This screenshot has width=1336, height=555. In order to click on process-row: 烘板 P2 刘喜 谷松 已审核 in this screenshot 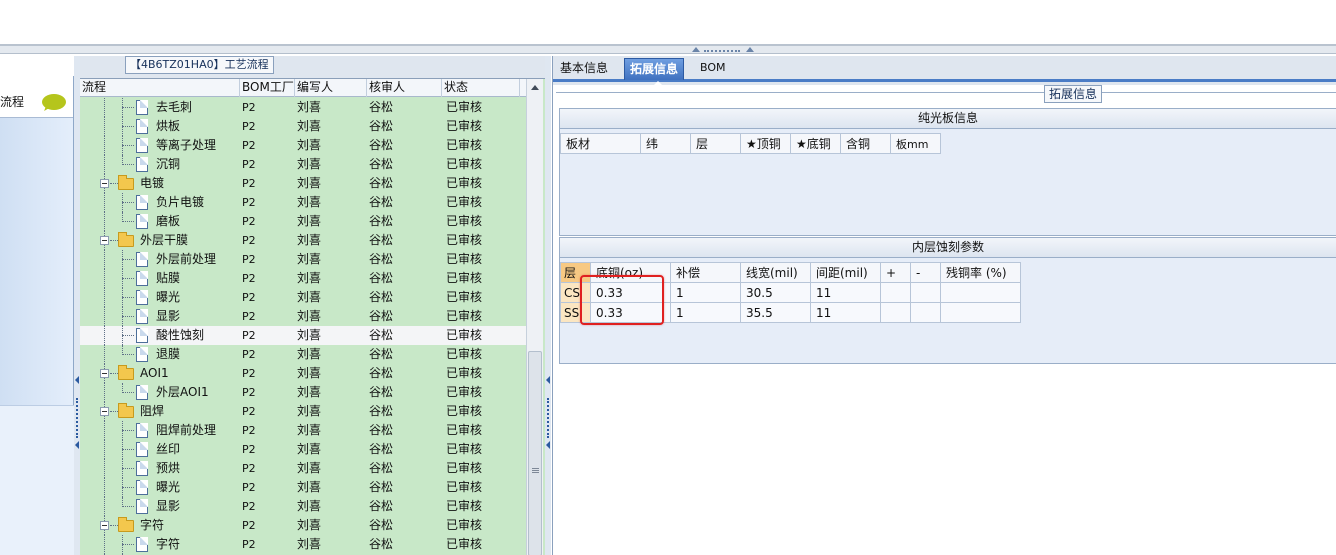, I will do `click(303, 126)`.